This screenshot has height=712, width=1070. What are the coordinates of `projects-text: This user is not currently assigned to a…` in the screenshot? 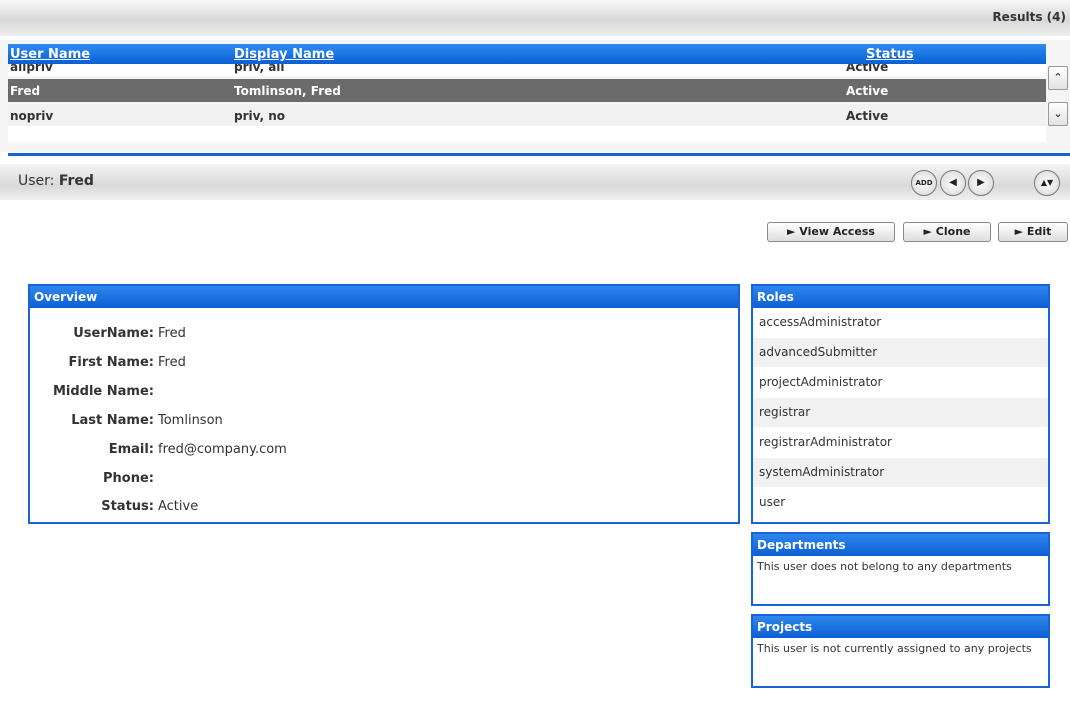 It's located at (894, 648).